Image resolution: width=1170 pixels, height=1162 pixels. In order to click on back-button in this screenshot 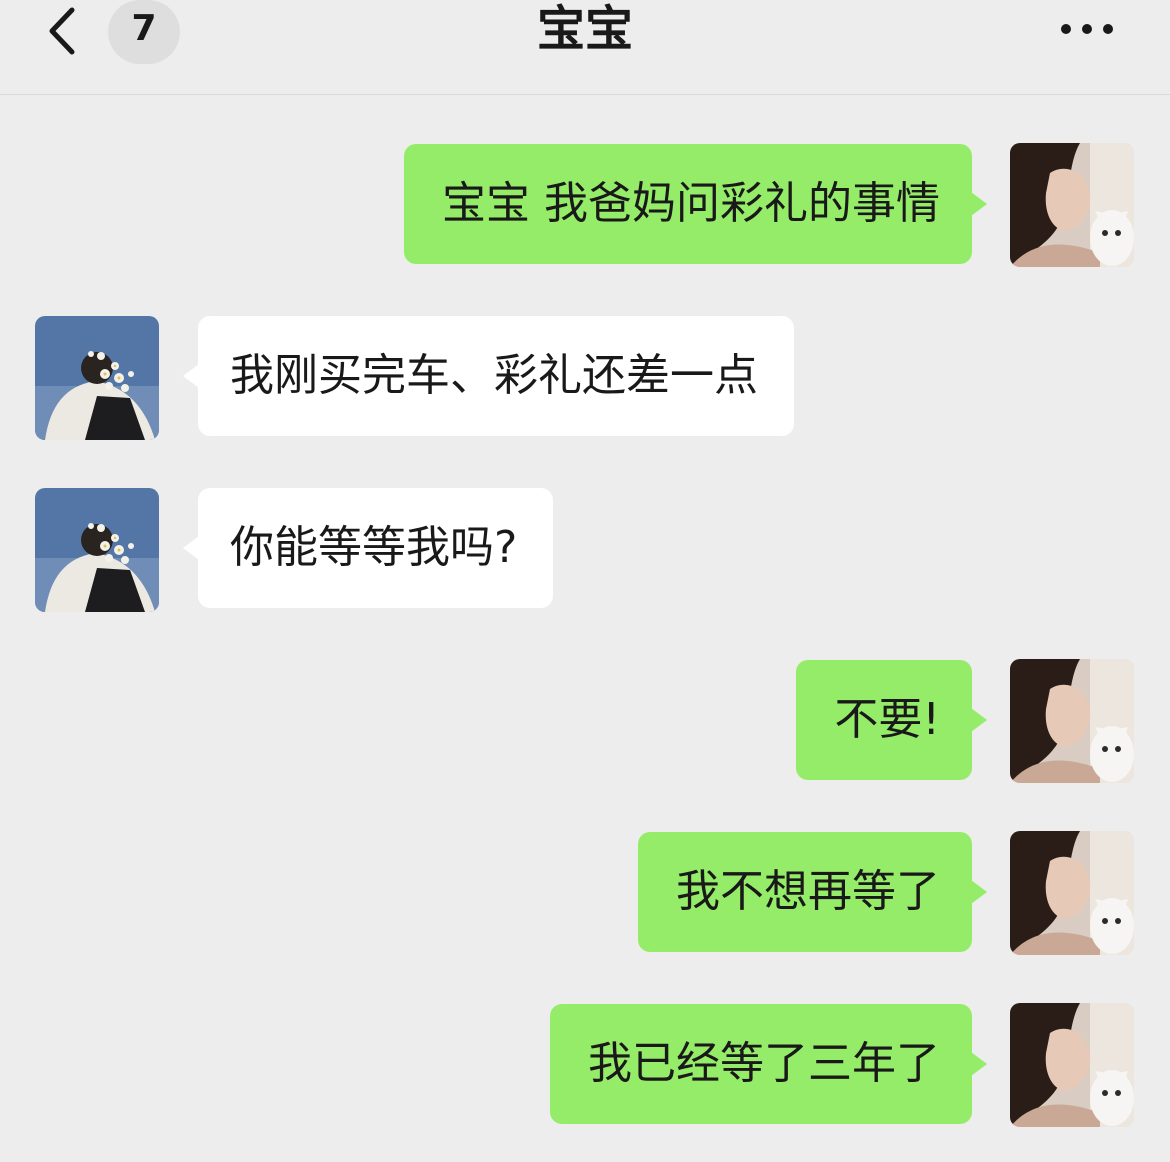, I will do `click(63, 31)`.